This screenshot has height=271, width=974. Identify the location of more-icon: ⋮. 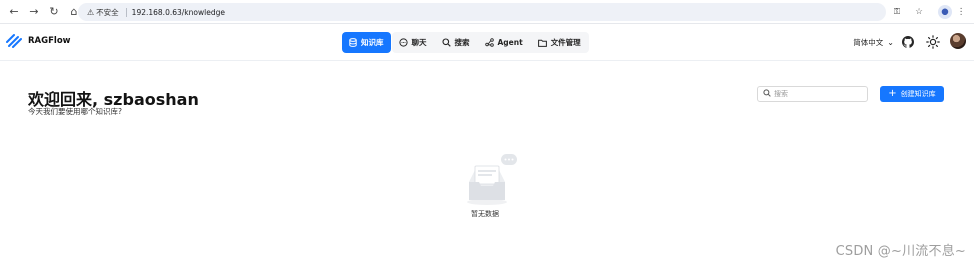
(961, 12).